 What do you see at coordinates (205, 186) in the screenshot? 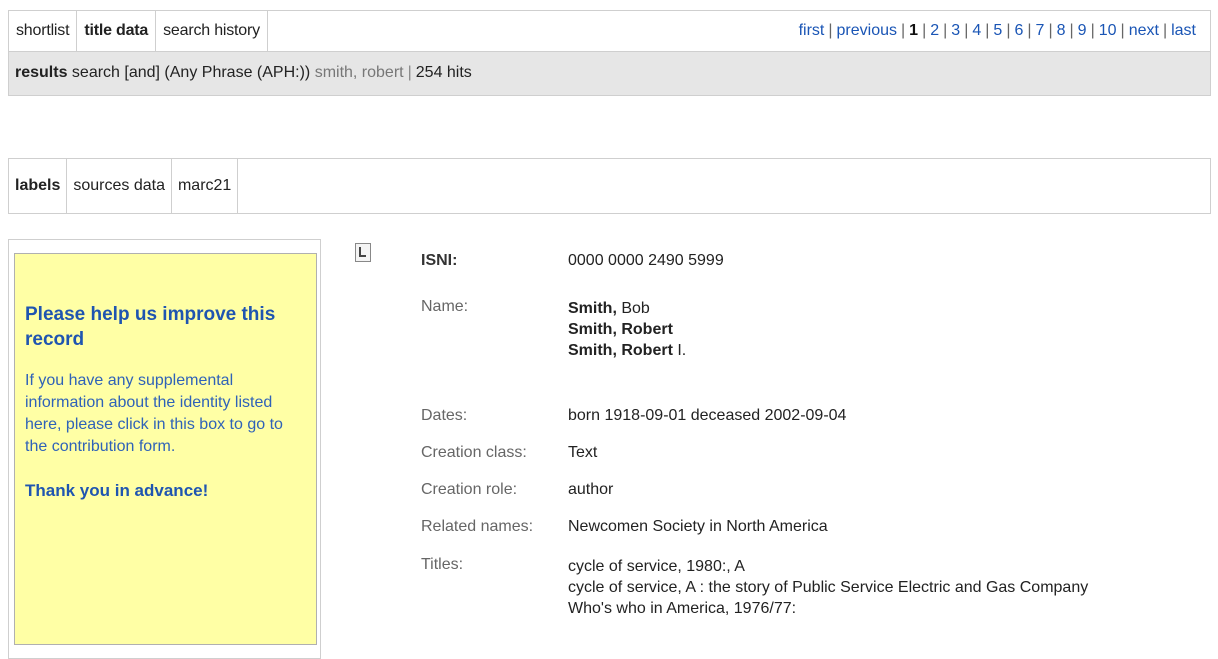
I see `tab-marc21: marc21` at bounding box center [205, 186].